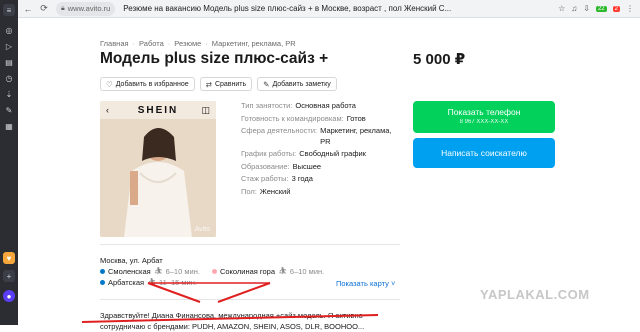  I want to click on back-icon: ←, so click(28, 9).